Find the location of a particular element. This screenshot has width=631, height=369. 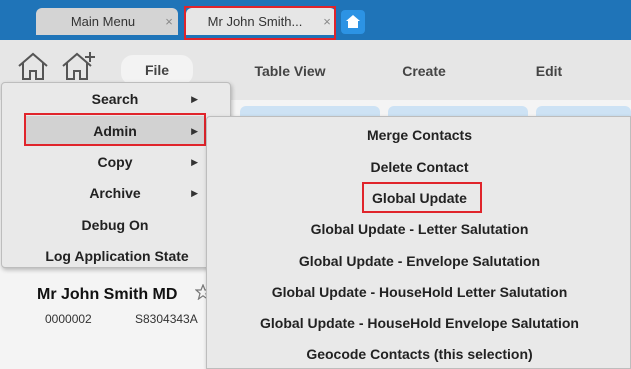

global-update-highlight-box is located at coordinates (422, 197).